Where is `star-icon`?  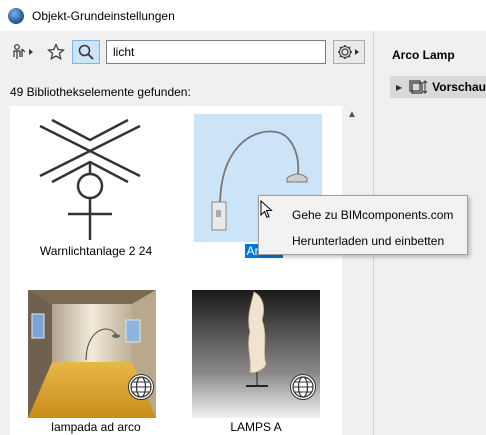
star-icon is located at coordinates (56, 52).